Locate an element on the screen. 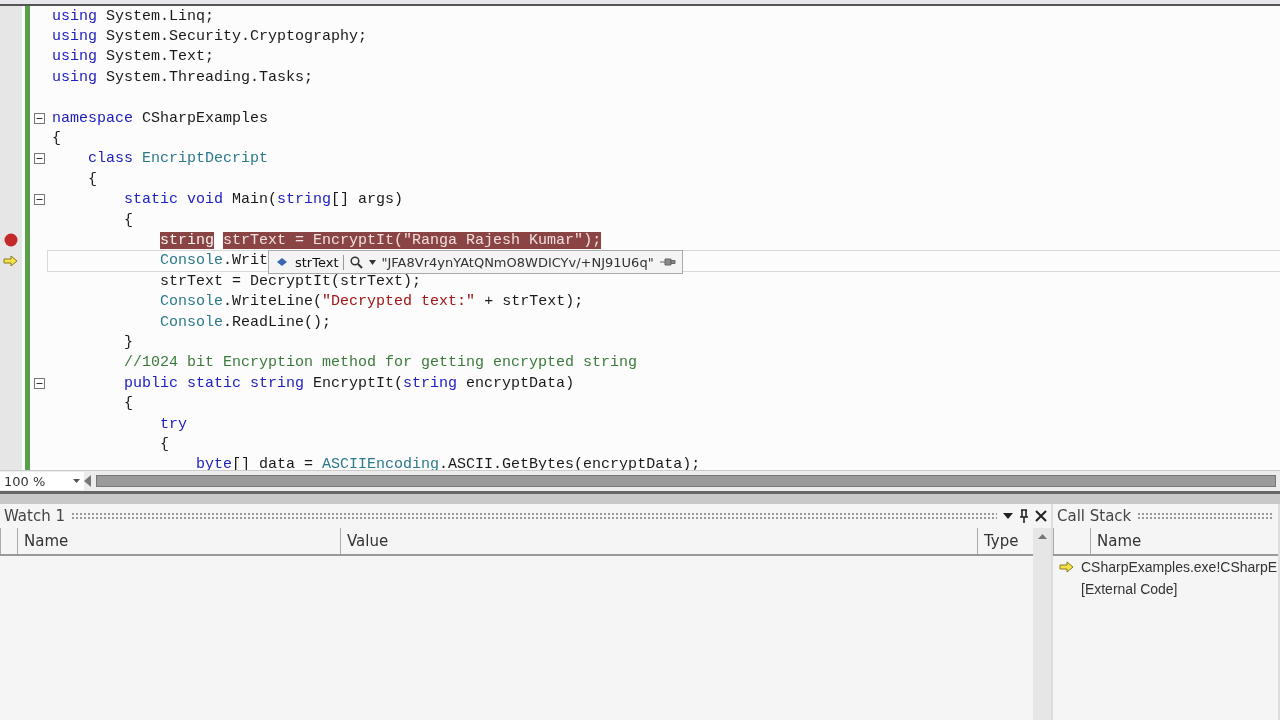  code-line: public static string EncryptIt(string encryptData) is located at coordinates (349, 383).